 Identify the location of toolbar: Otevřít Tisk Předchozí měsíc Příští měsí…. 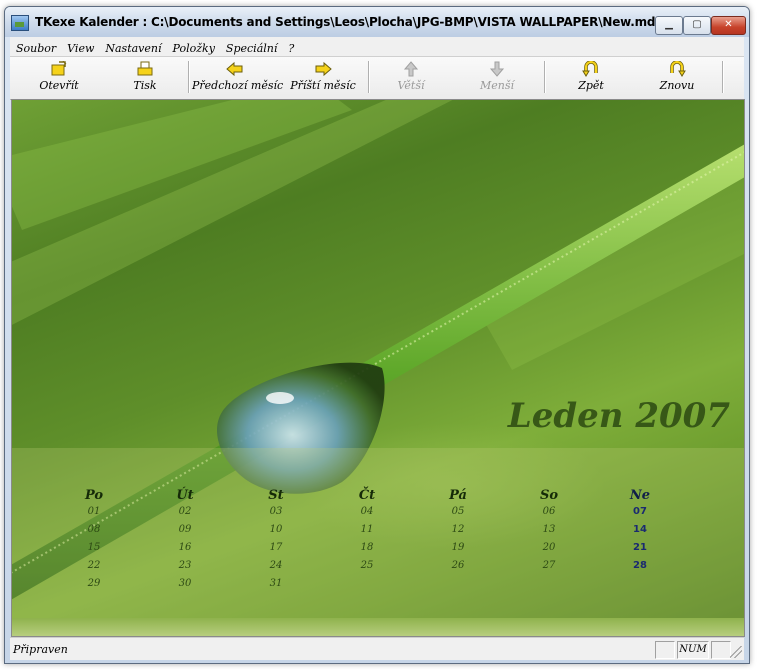
(377, 78).